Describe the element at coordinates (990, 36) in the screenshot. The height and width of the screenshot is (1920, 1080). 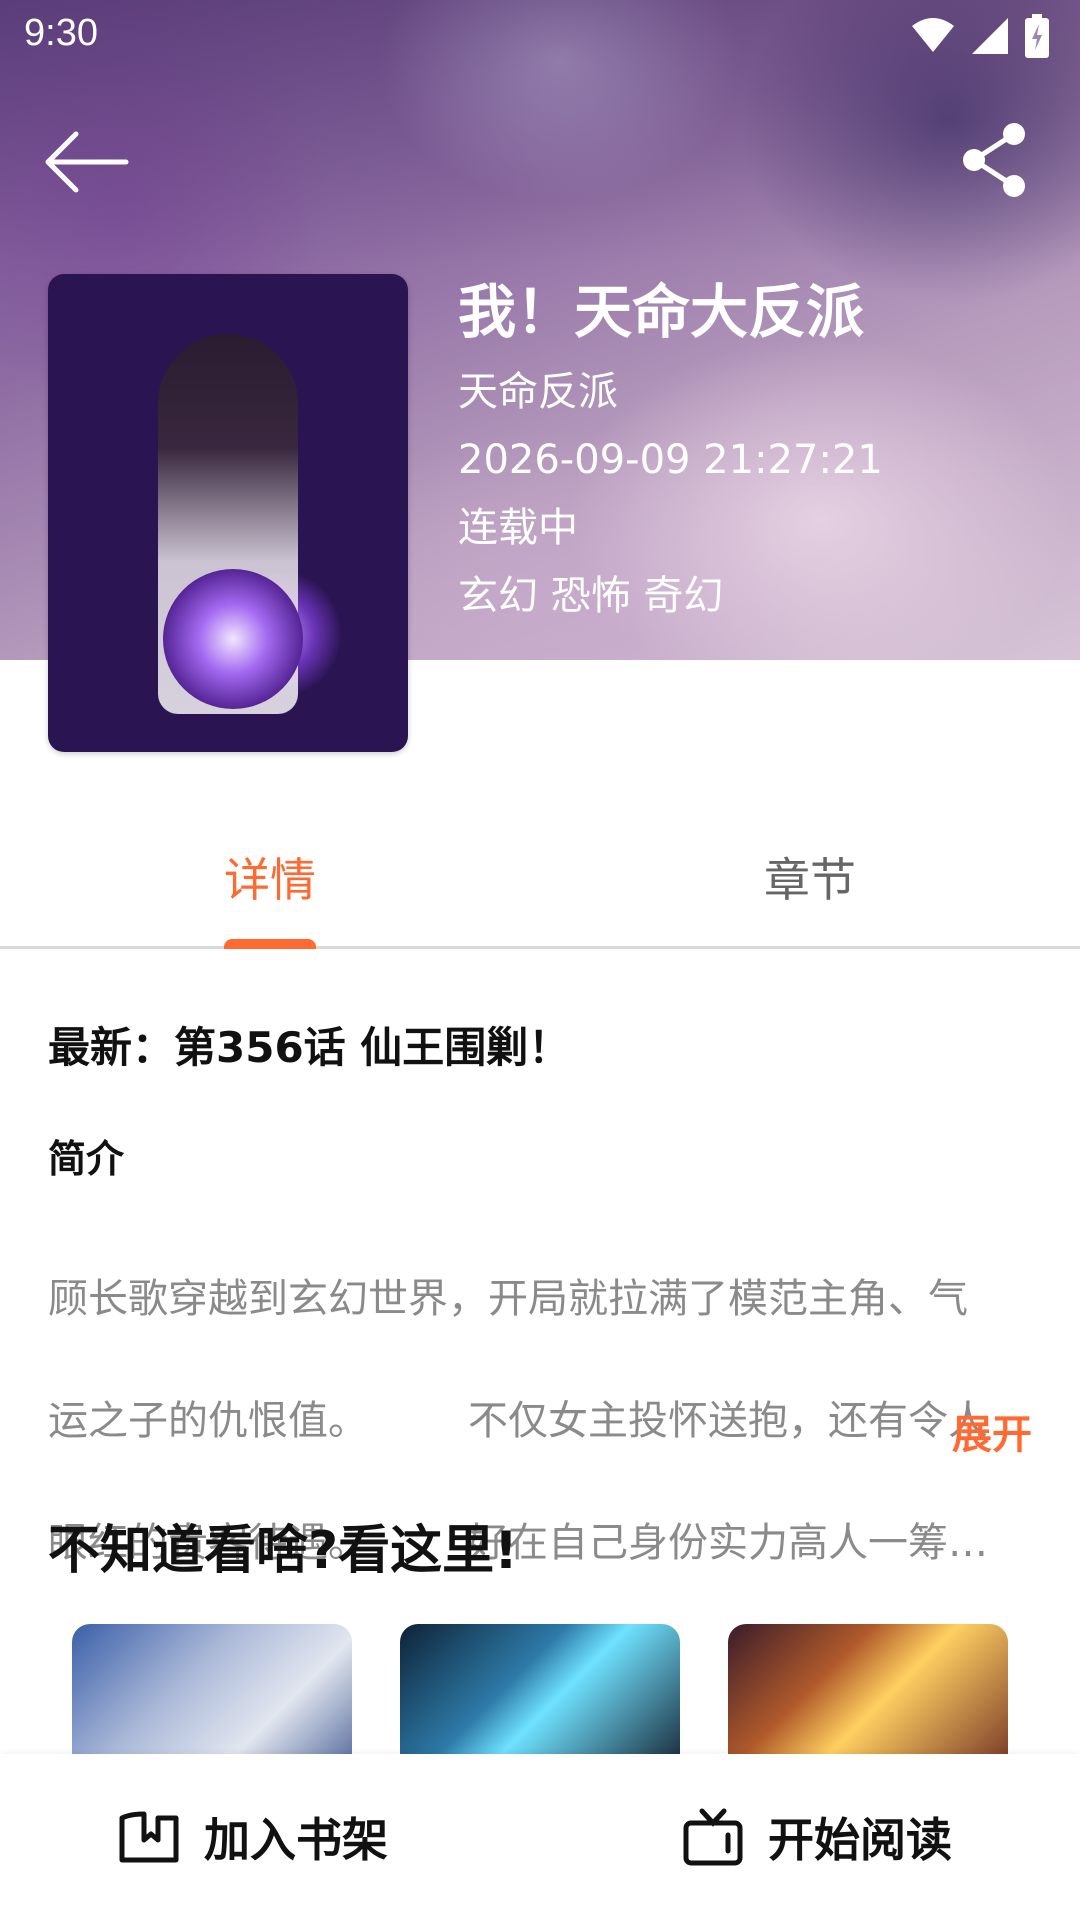
I see `signal-icon` at that location.